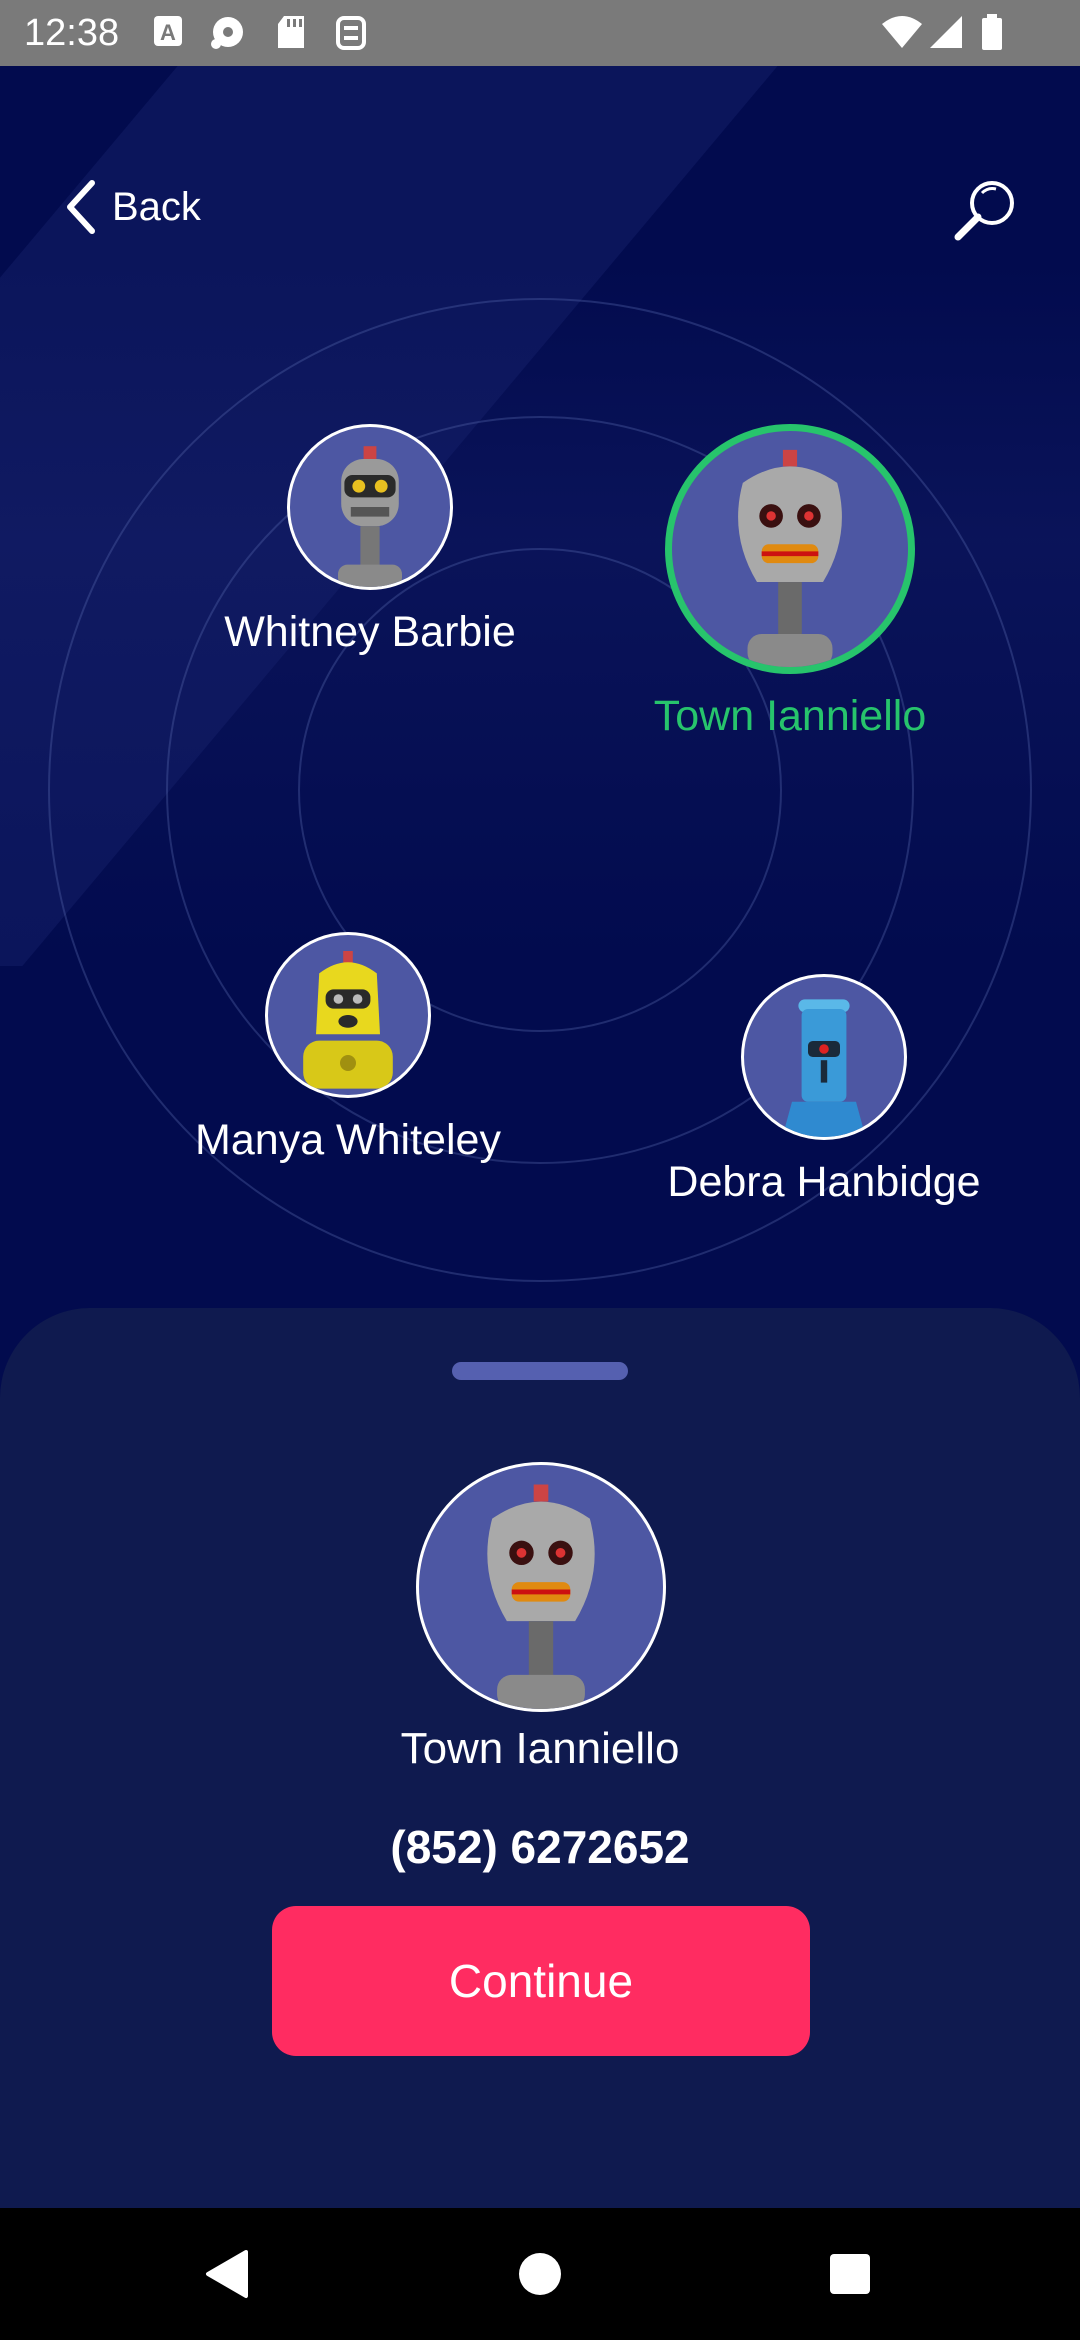  What do you see at coordinates (540, 1847) in the screenshot?
I see `selected-contact-phone: (852) 6272652` at bounding box center [540, 1847].